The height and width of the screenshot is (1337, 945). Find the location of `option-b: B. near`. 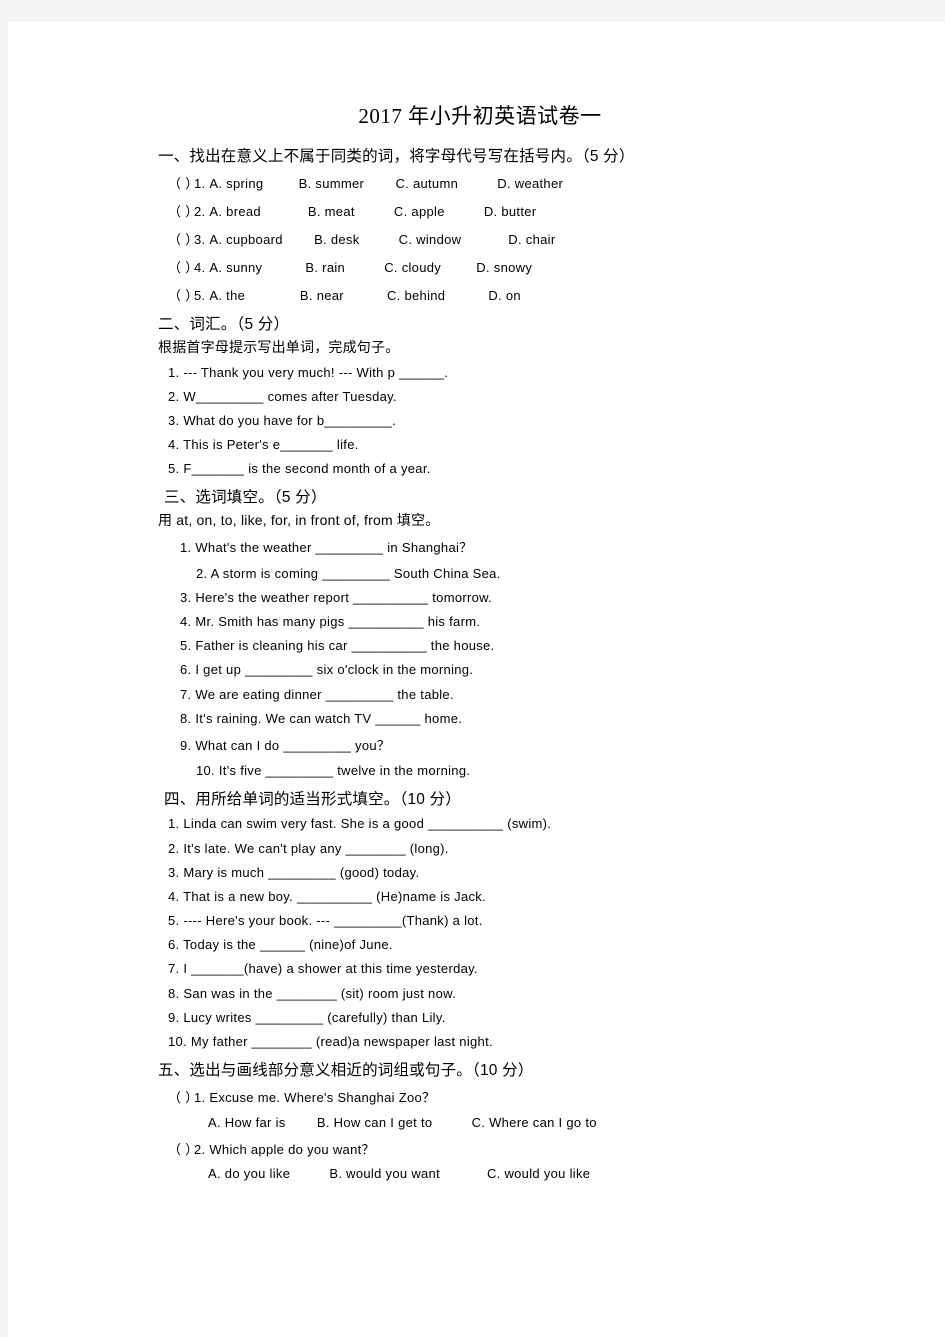

option-b: B. near is located at coordinates (322, 295).